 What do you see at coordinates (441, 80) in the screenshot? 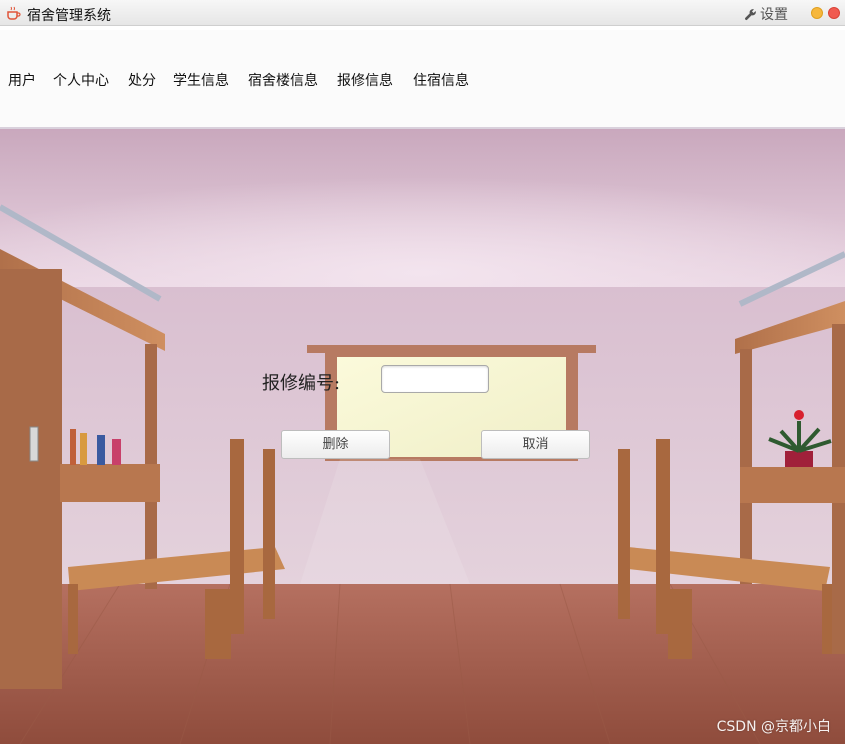
I see `menu-item-accommodation-info: 住宿信息` at bounding box center [441, 80].